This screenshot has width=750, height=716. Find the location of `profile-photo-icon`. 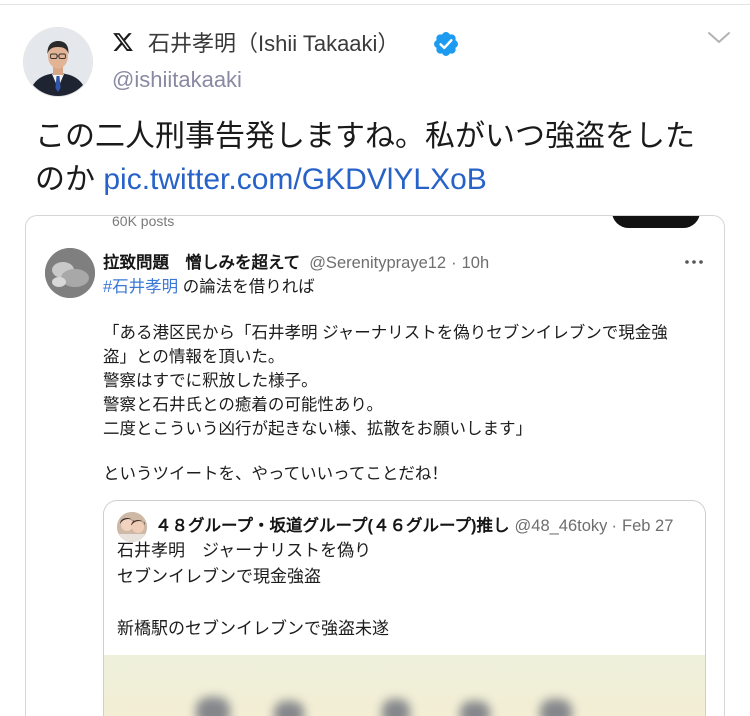

profile-photo-icon is located at coordinates (58, 62).